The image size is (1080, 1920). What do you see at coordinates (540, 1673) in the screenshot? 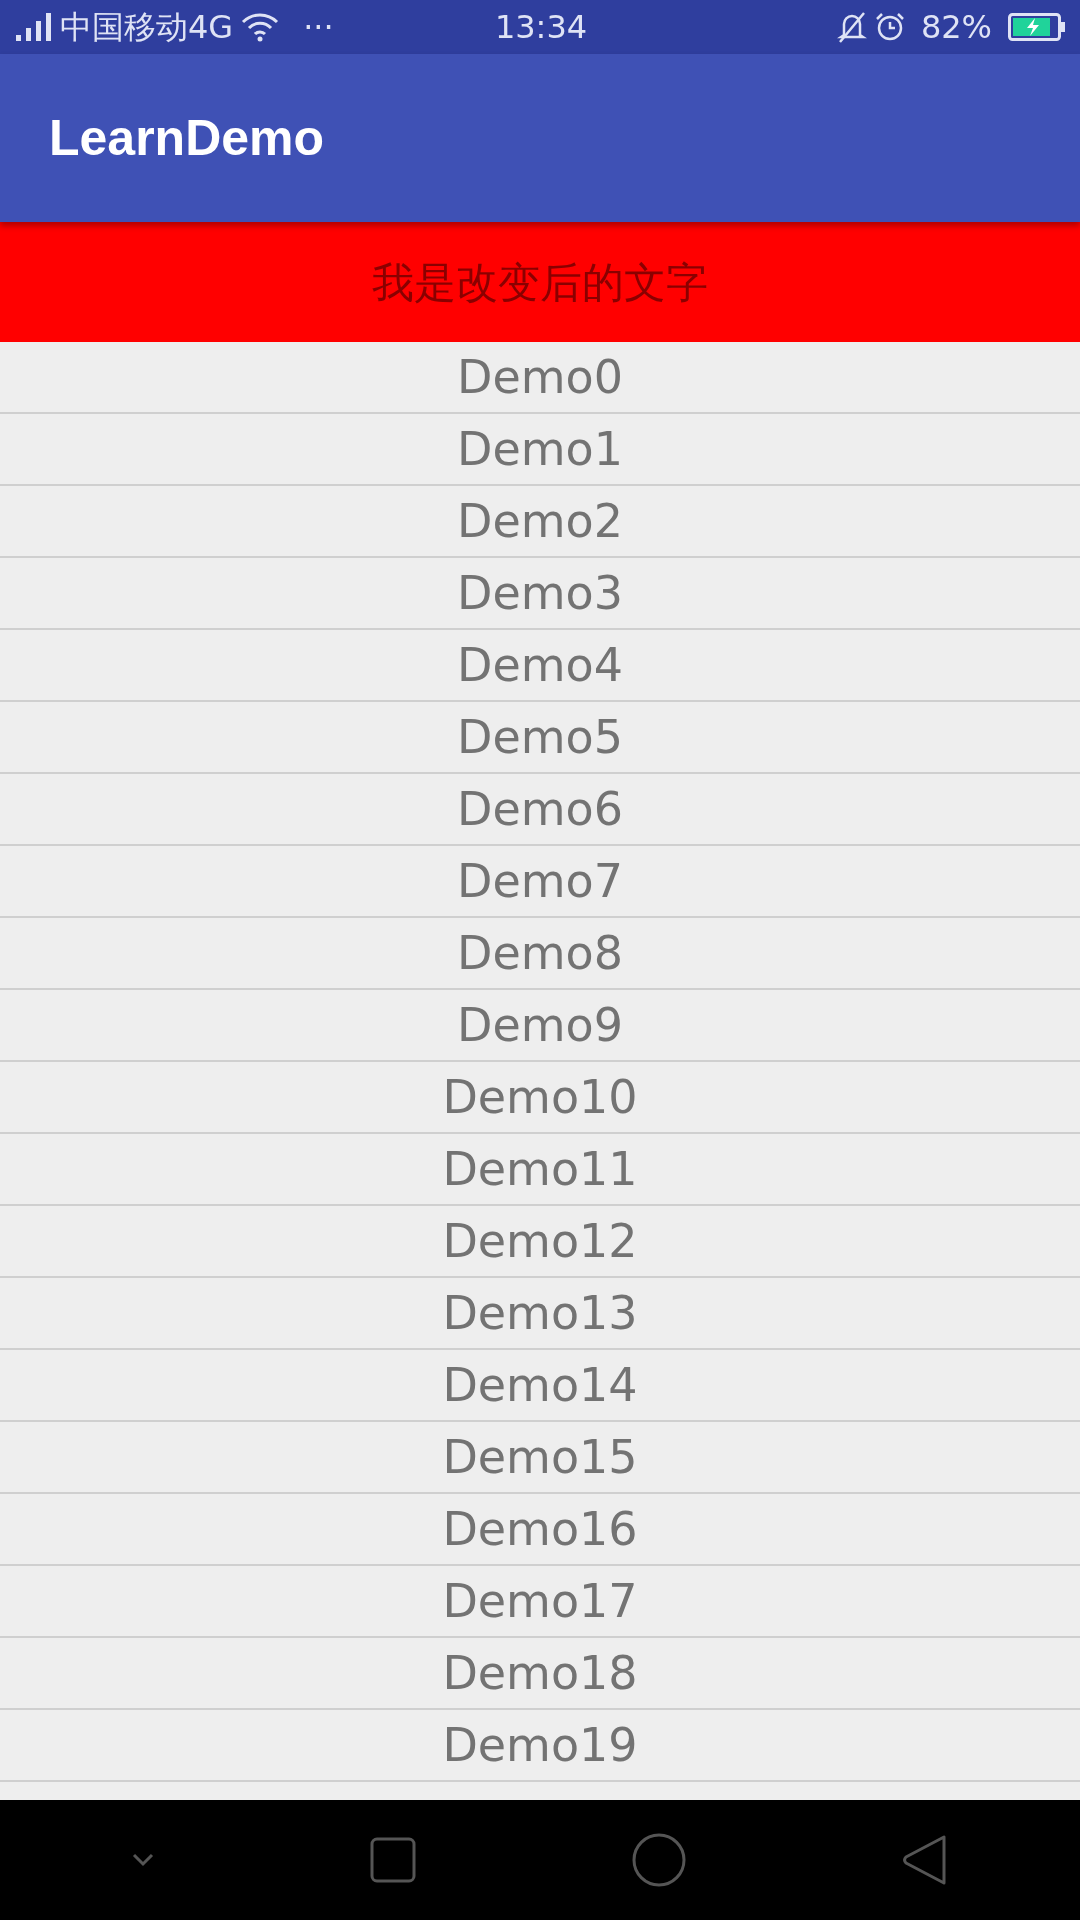
I see `list-item-label: Demo18` at bounding box center [540, 1673].